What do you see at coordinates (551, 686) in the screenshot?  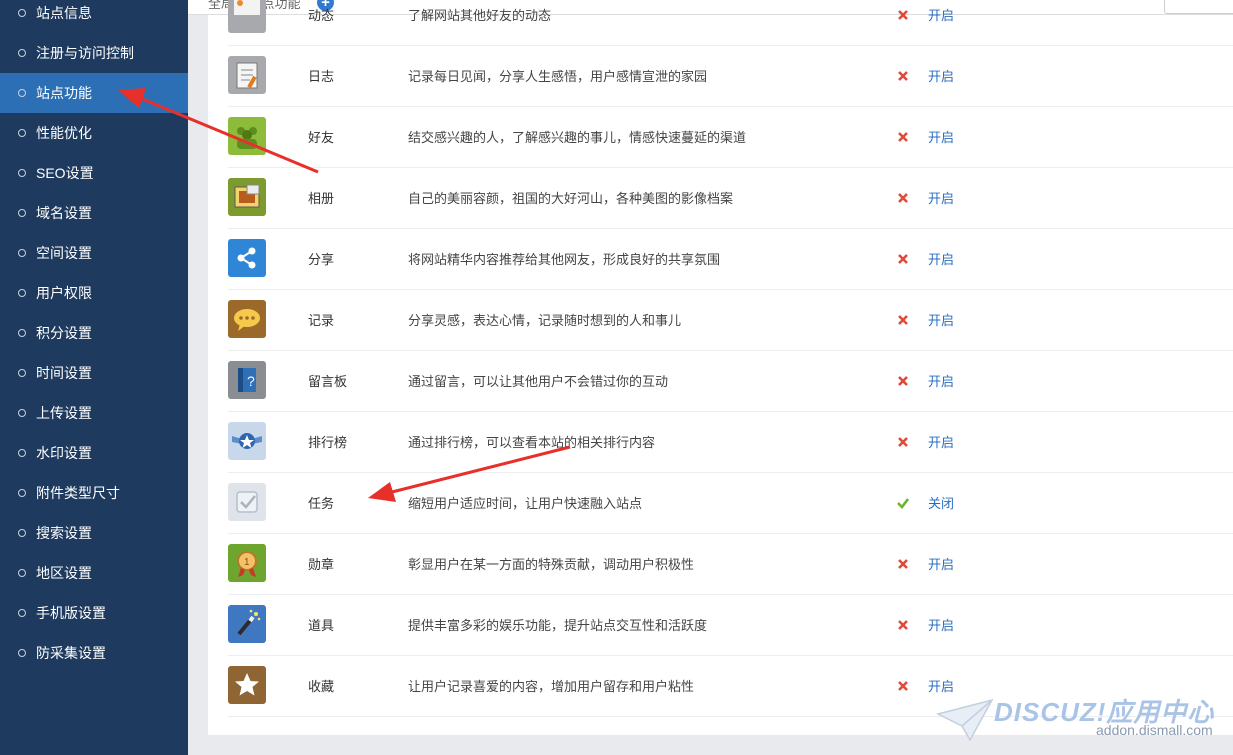 I see `feature-description: 让用户记录喜爱的内容，增加用户留存和用户粘性` at bounding box center [551, 686].